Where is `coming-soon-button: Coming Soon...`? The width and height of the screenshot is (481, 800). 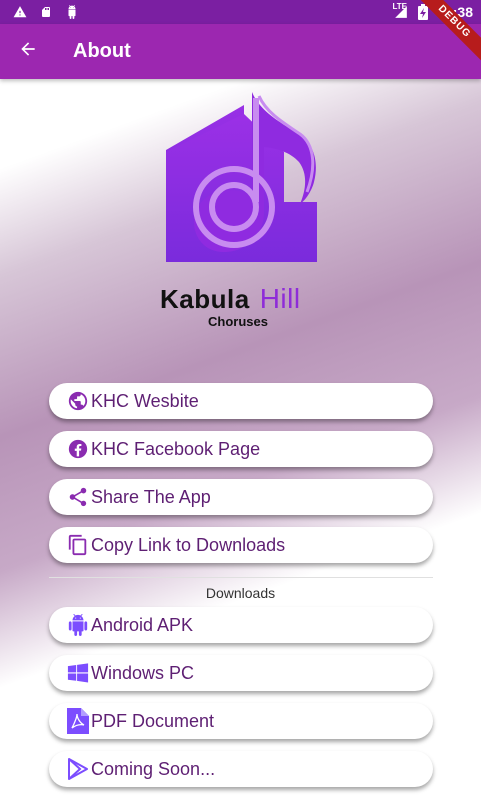 coming-soon-button: Coming Soon... is located at coordinates (241, 769).